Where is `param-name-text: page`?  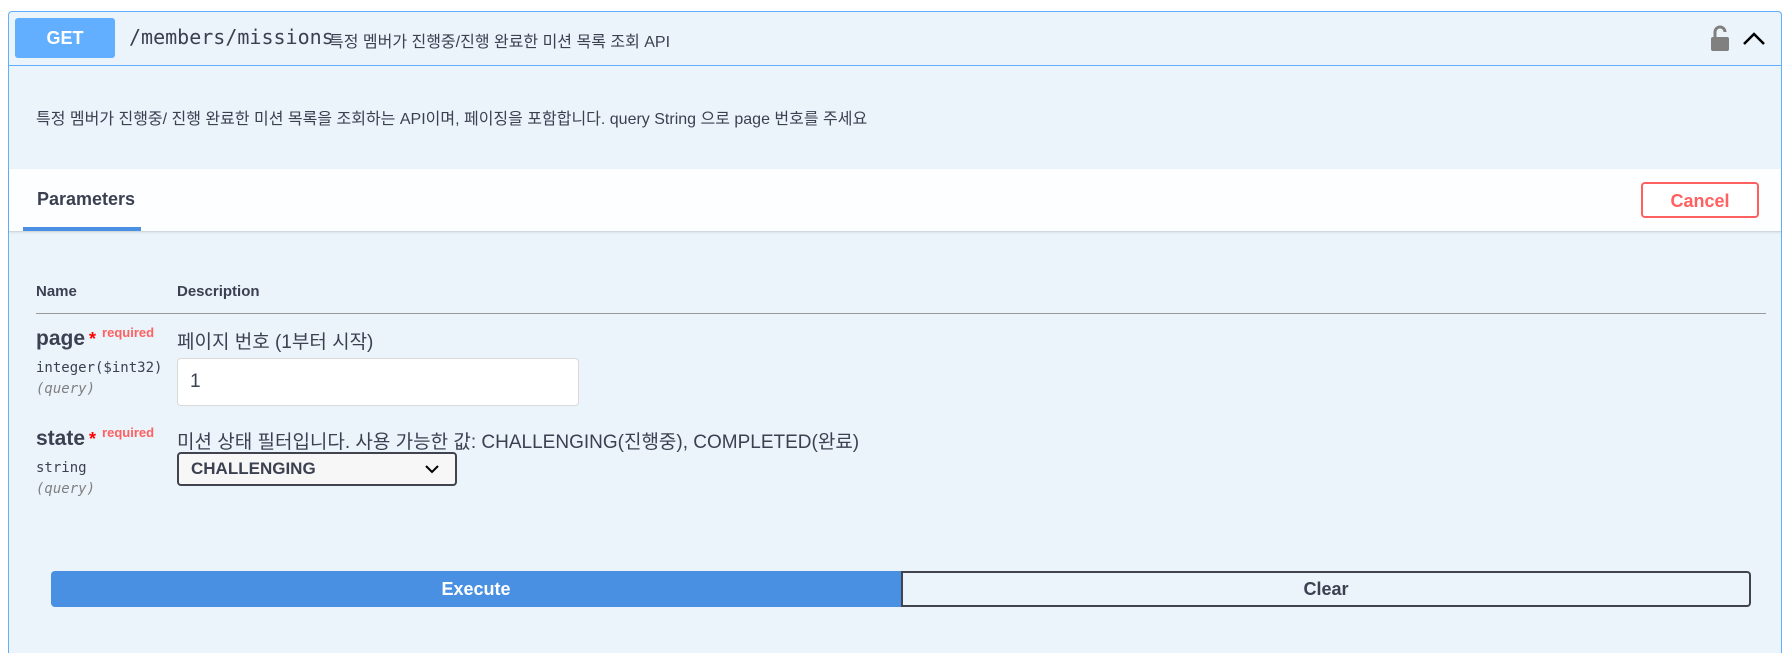 param-name-text: page is located at coordinates (61, 338).